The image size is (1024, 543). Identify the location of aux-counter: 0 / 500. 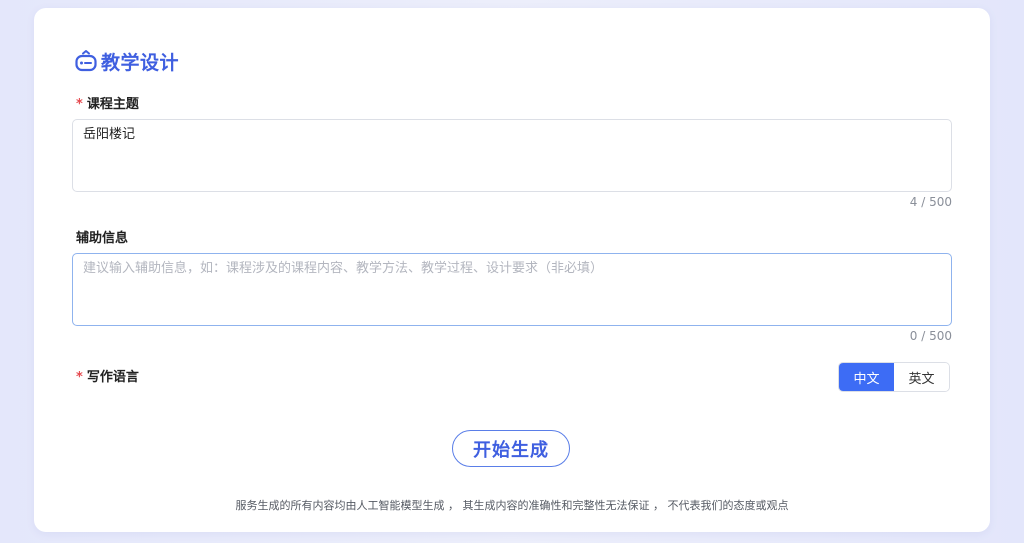
(930, 336).